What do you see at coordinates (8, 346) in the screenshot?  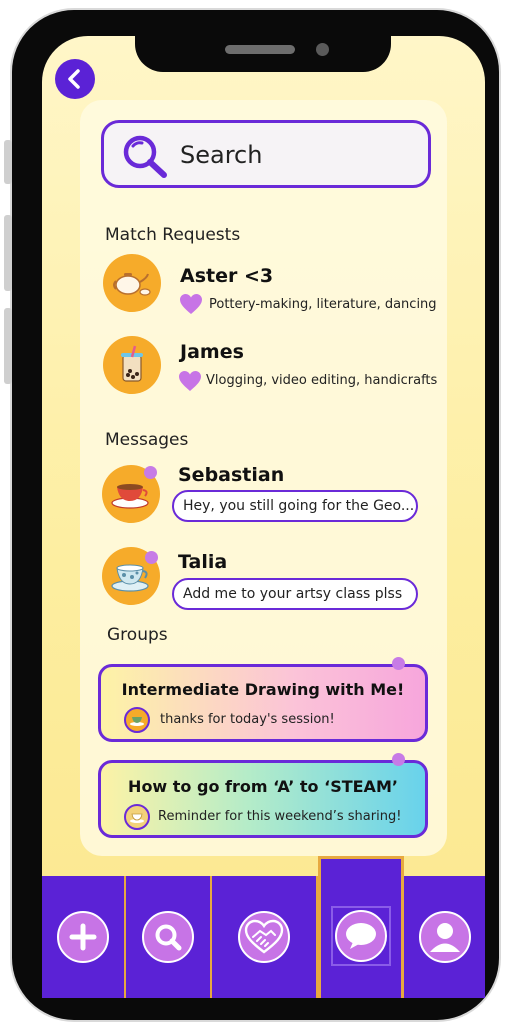 I see `side-button-volume-down` at bounding box center [8, 346].